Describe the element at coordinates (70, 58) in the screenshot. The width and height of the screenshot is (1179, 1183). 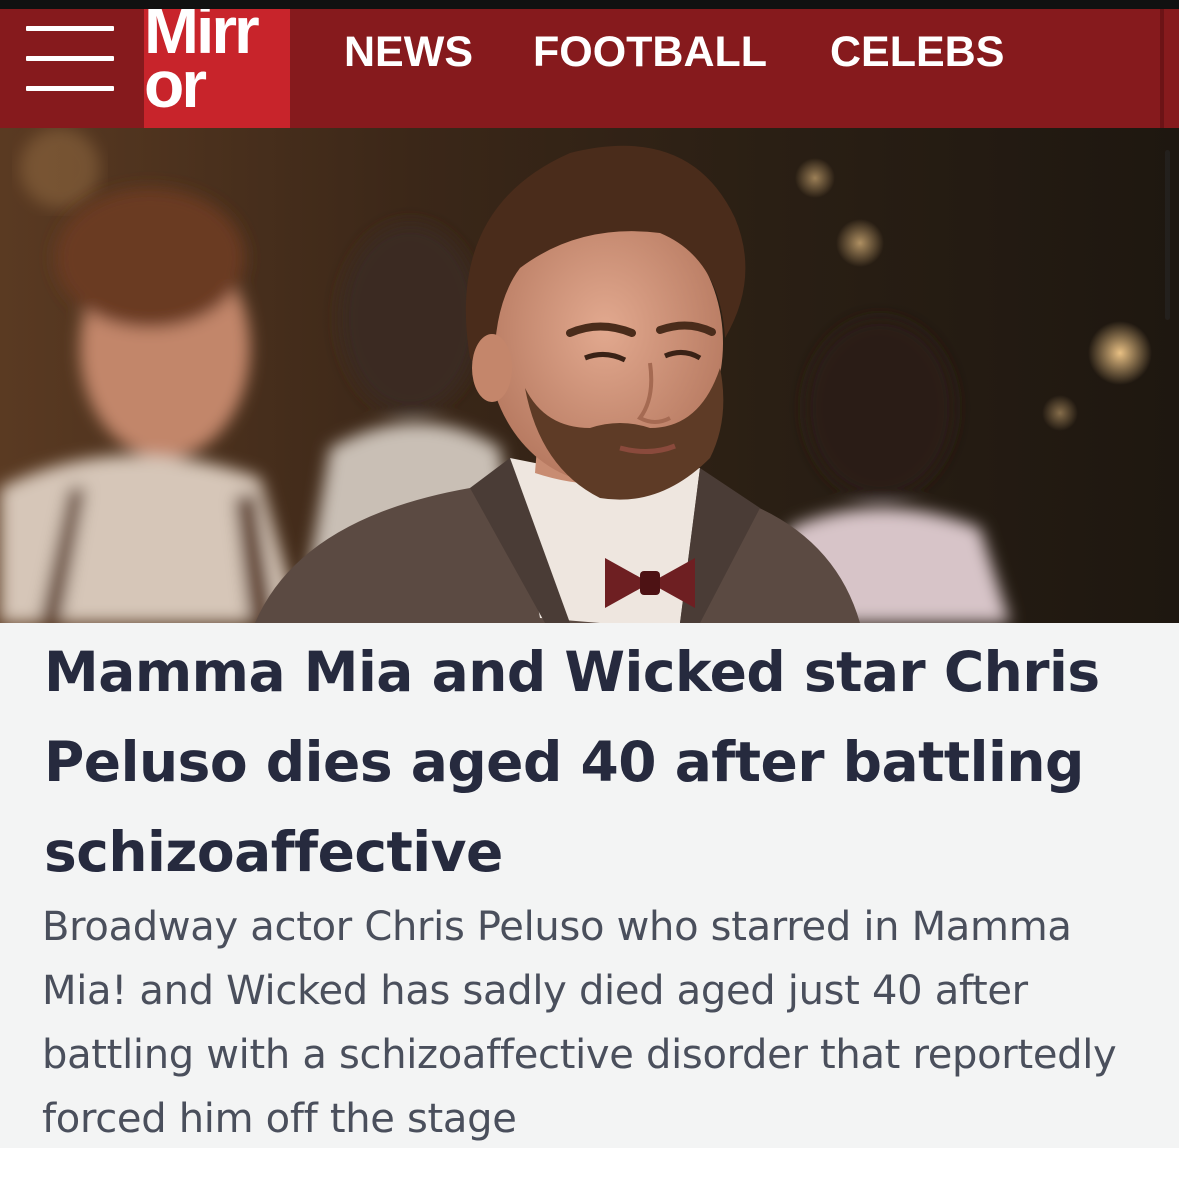
I see `menu-bar-middle` at that location.